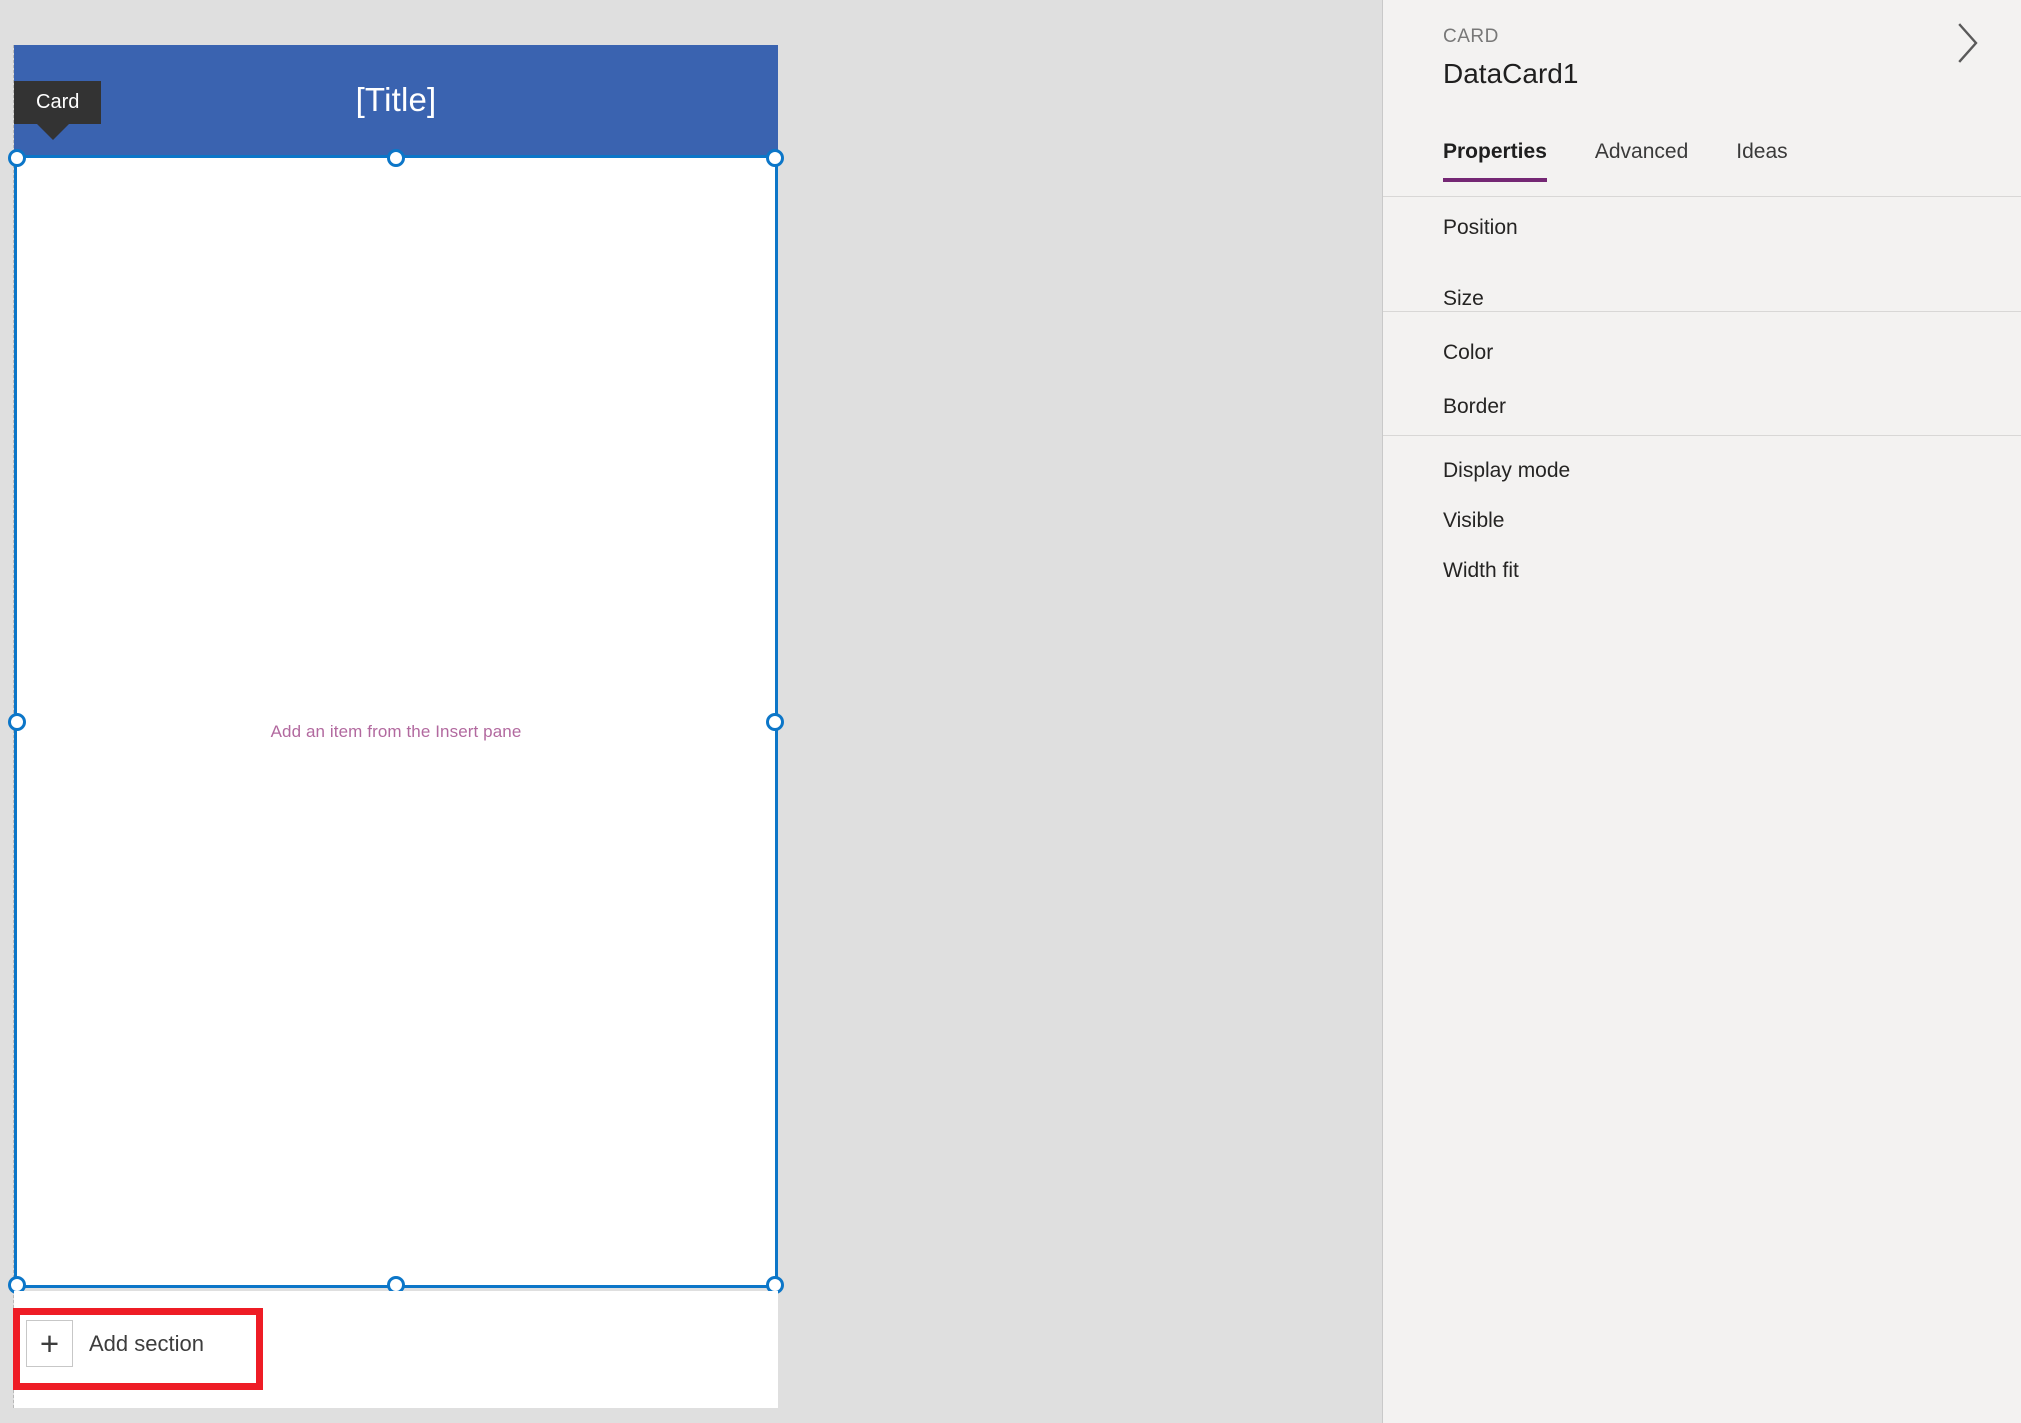 The image size is (2021, 1423). What do you see at coordinates (1968, 43) in the screenshot?
I see `chevron-right-icon` at bounding box center [1968, 43].